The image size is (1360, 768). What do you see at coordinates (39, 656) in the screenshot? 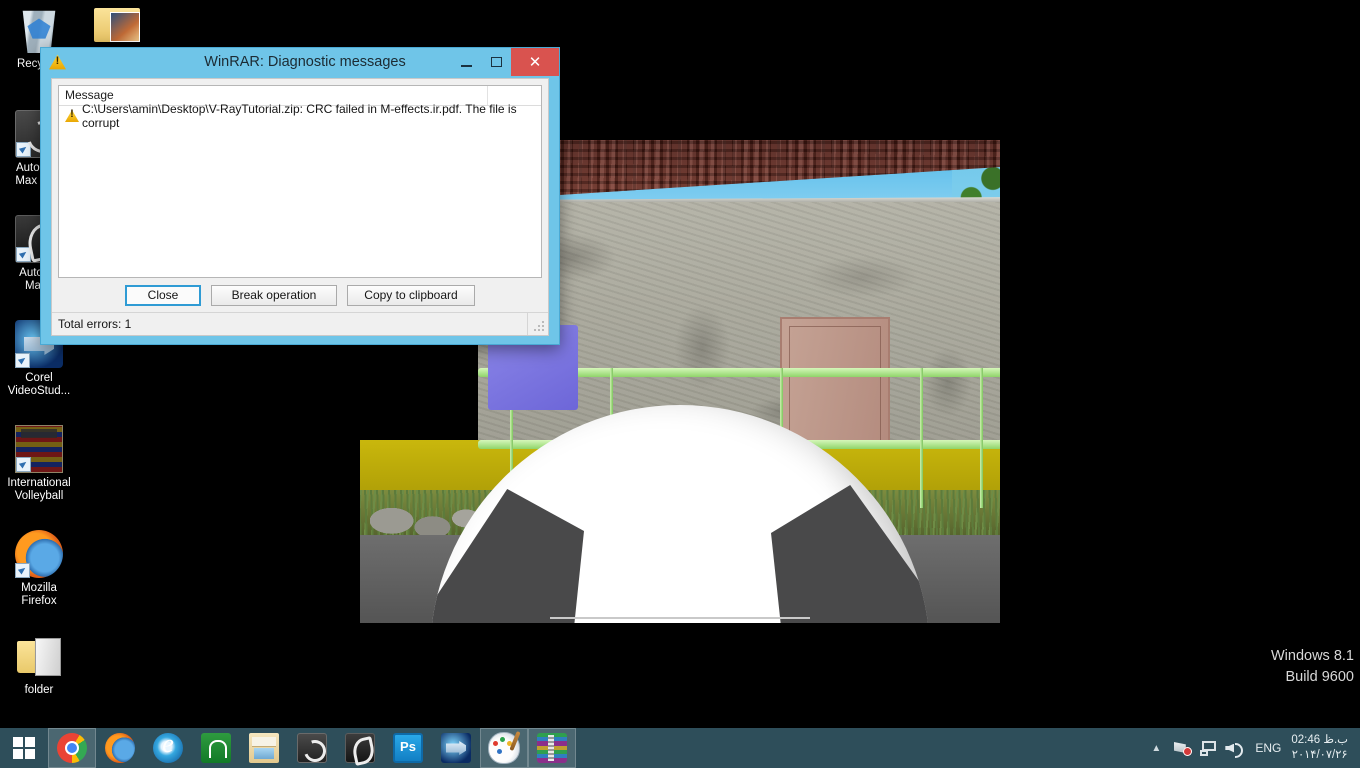
I see `folder-icon` at bounding box center [39, 656].